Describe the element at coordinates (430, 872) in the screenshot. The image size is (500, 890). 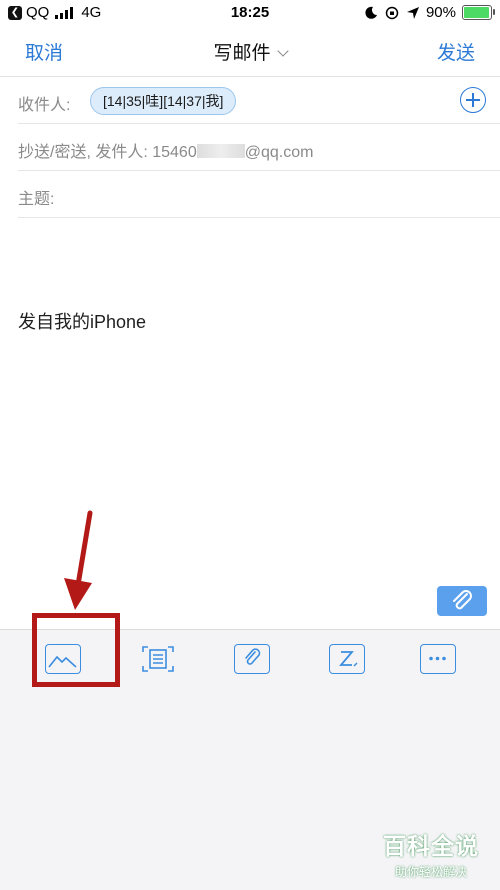
I see `watermark-subtitle: 助你轻松解决` at that location.